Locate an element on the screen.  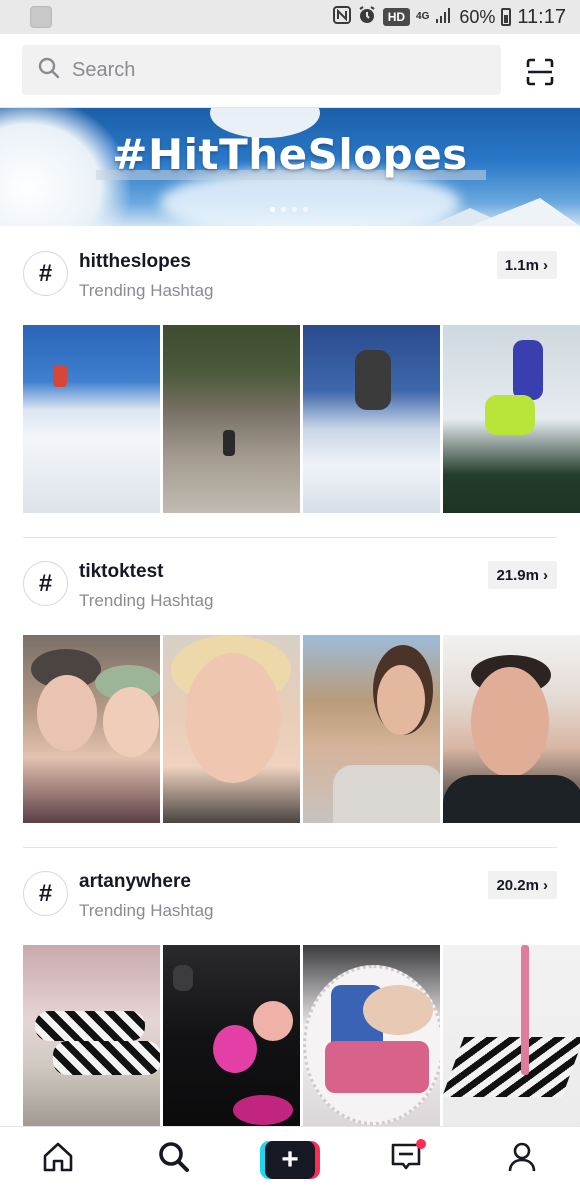
status-bar: HD 4G 60% 11:17 is located at coordinates (290, 17).